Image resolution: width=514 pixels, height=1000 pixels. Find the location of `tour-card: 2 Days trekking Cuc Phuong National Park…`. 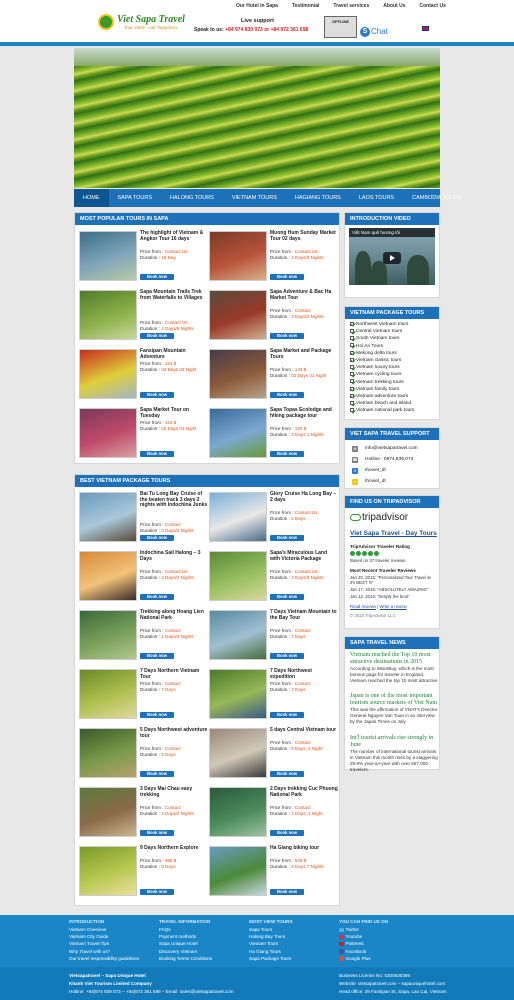

tour-card: 2 Days trekking Cuc Phuong National Park… is located at coordinates (273, 812).